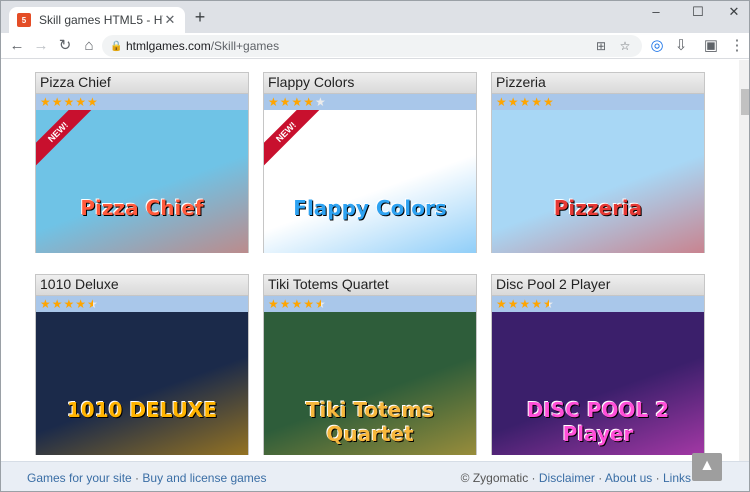 This screenshot has height=492, width=750. What do you see at coordinates (17, 46) in the screenshot?
I see `back-icon: ←` at bounding box center [17, 46].